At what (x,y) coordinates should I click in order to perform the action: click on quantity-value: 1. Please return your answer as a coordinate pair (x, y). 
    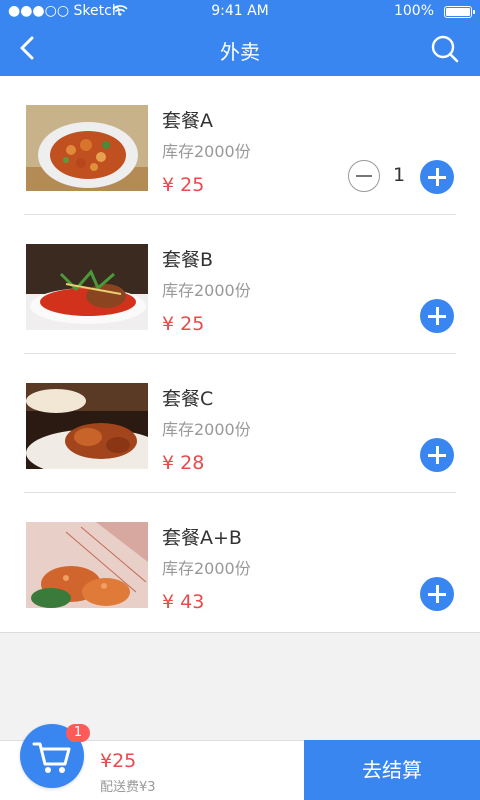
    Looking at the image, I should click on (399, 175).